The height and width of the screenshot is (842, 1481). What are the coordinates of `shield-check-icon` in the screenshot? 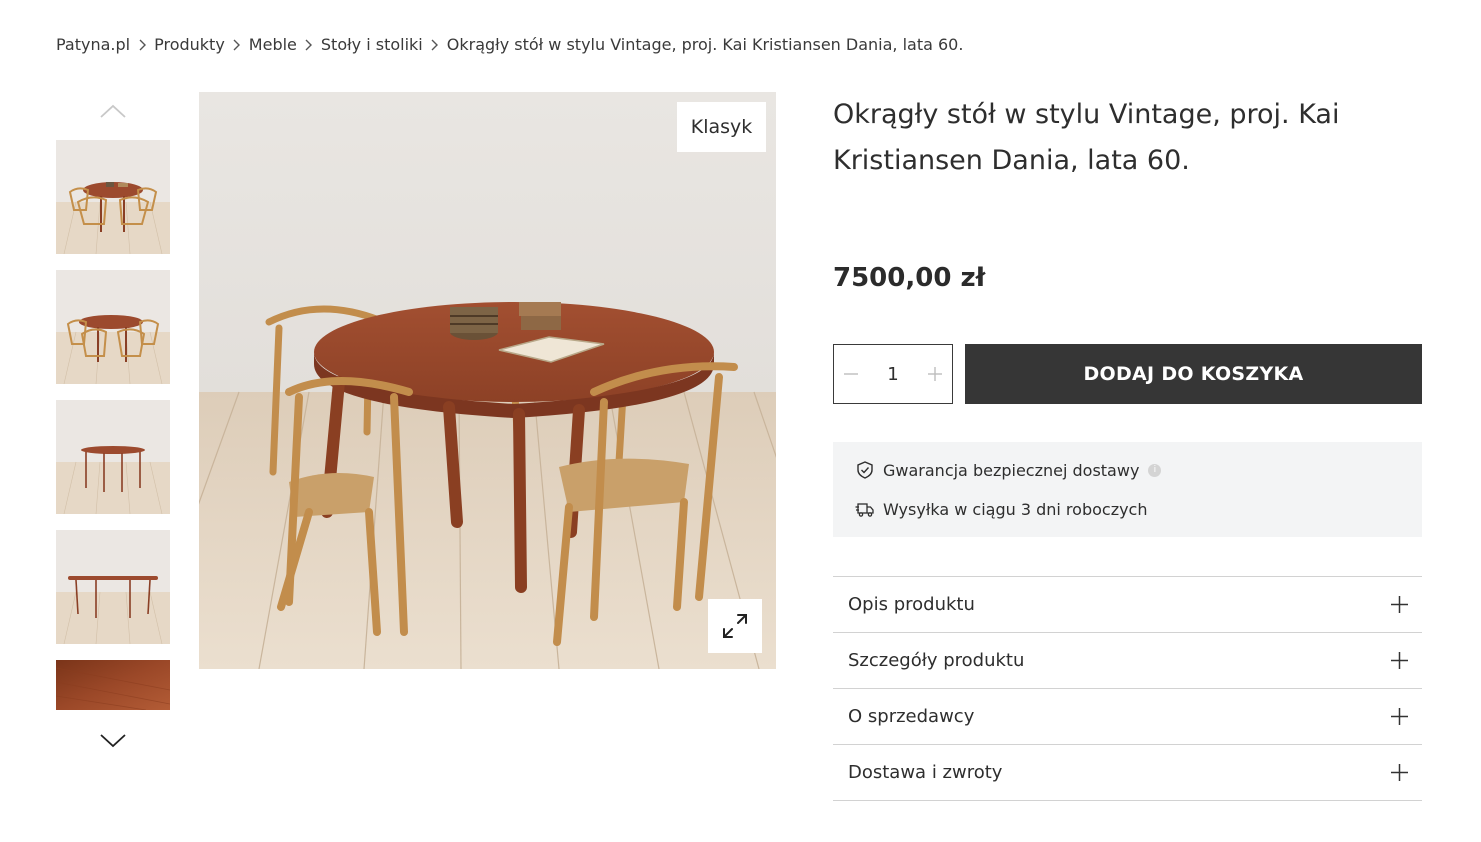 It's located at (865, 470).